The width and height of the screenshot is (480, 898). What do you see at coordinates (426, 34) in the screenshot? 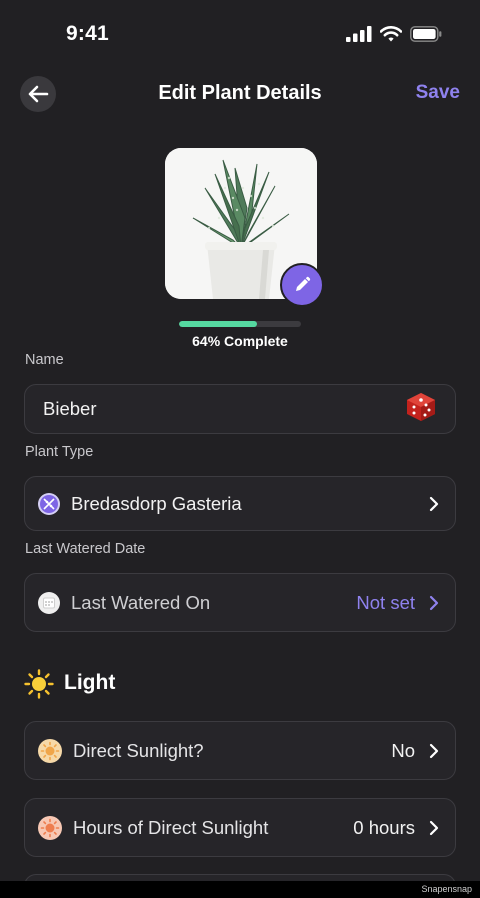
I see `battery-icon` at bounding box center [426, 34].